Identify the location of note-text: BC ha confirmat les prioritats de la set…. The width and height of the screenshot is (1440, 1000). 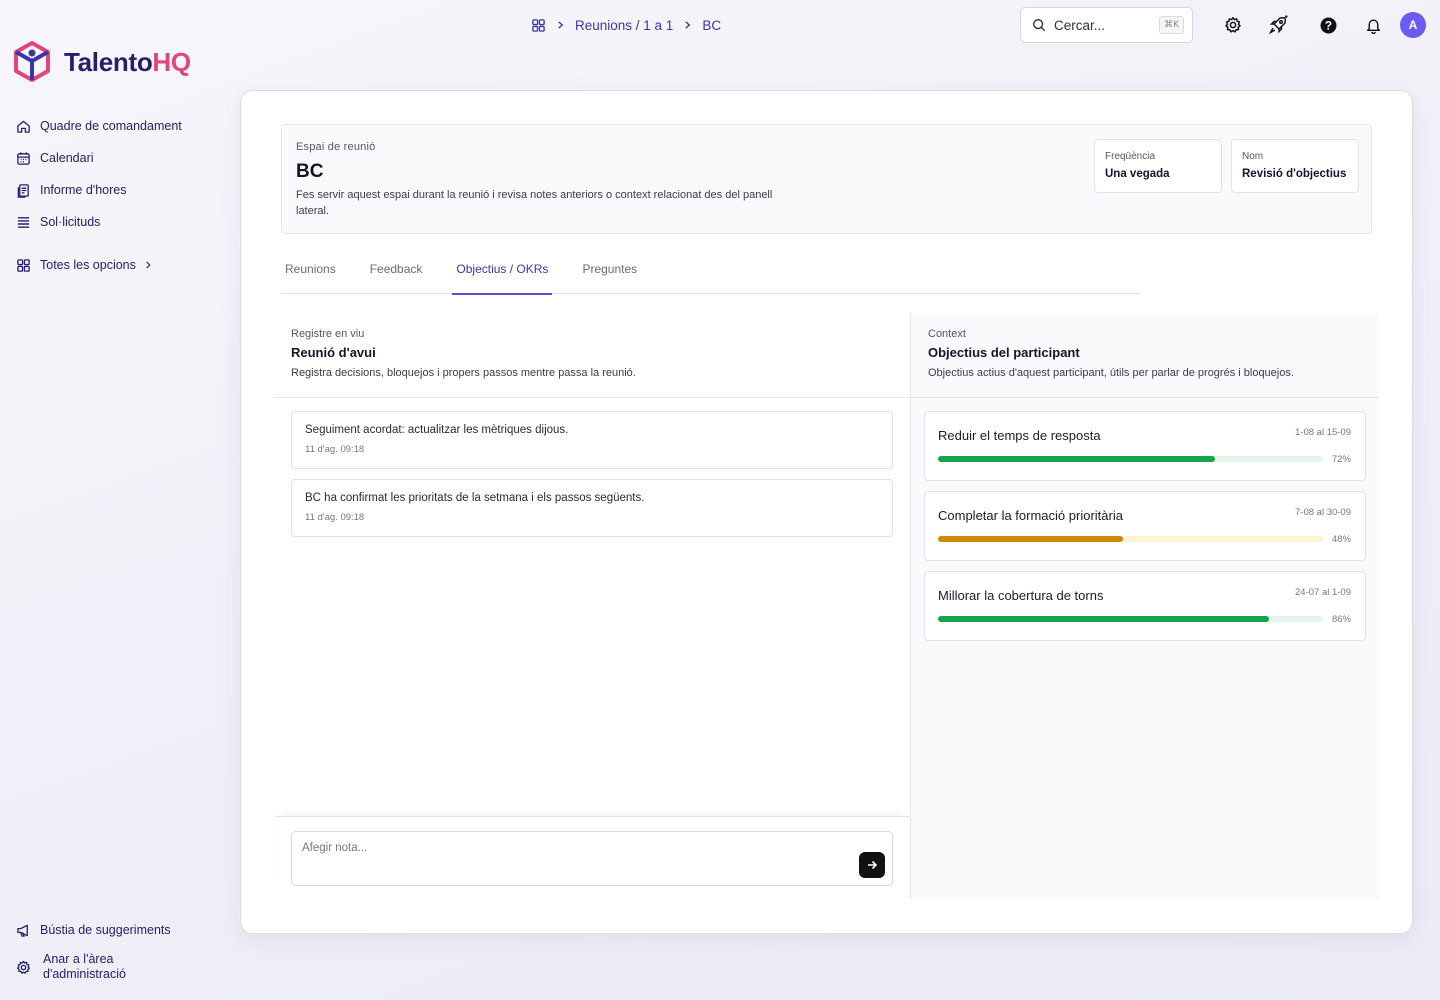
(475, 498).